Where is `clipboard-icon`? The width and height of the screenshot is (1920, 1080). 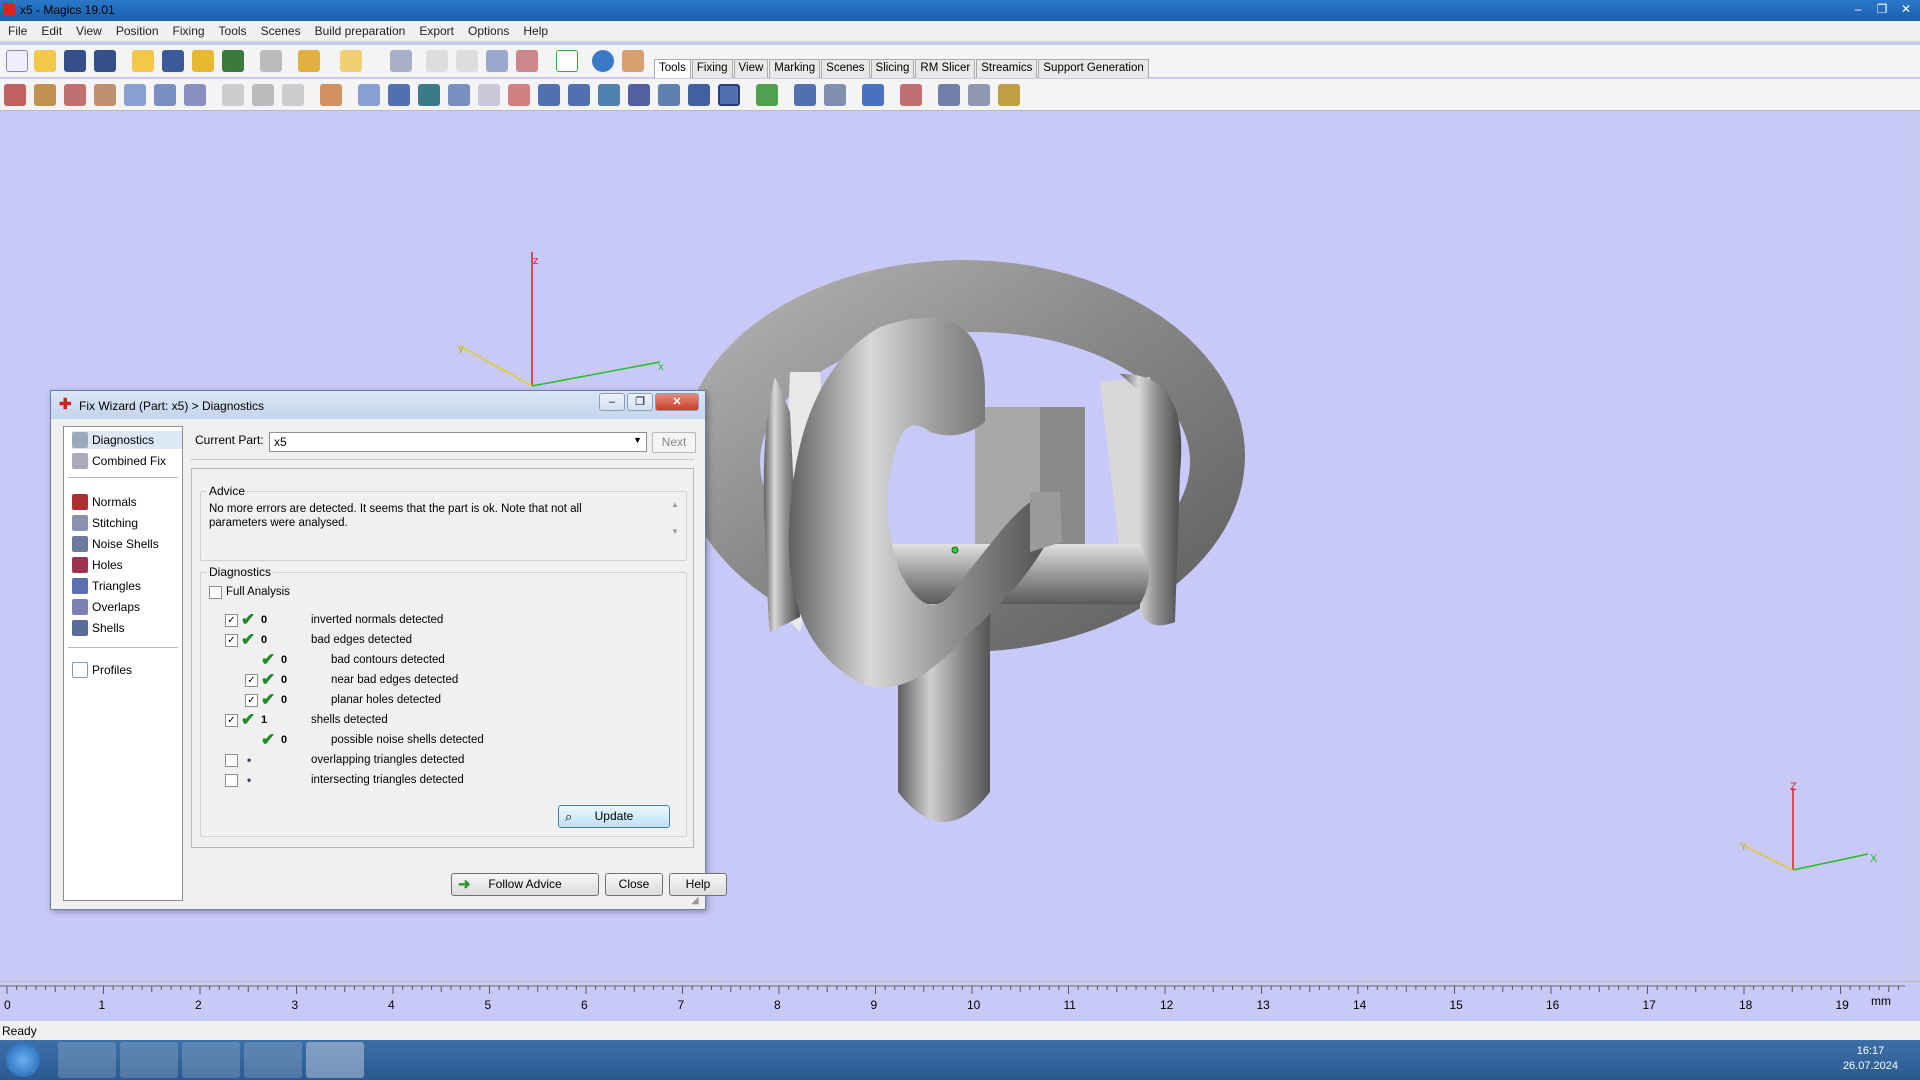
clipboard-icon is located at coordinates (1009, 95).